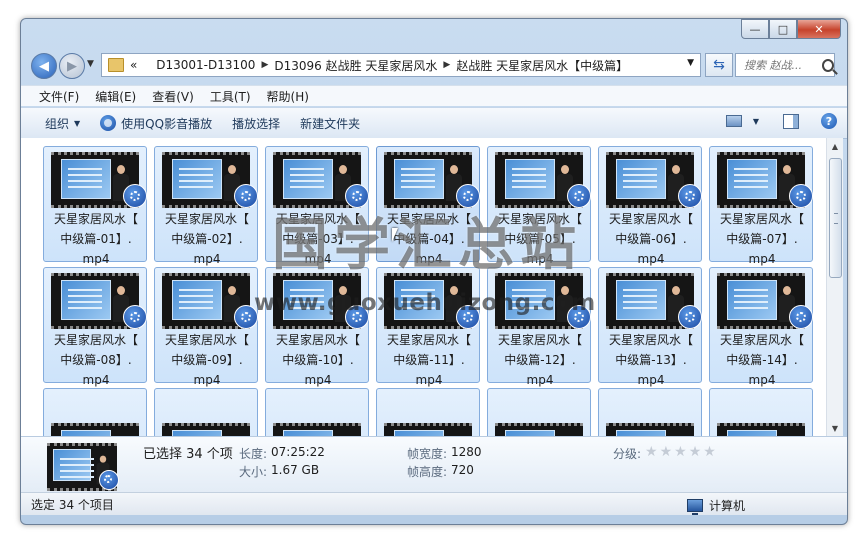  What do you see at coordinates (829, 121) in the screenshot?
I see `help-icon: ?` at bounding box center [829, 121].